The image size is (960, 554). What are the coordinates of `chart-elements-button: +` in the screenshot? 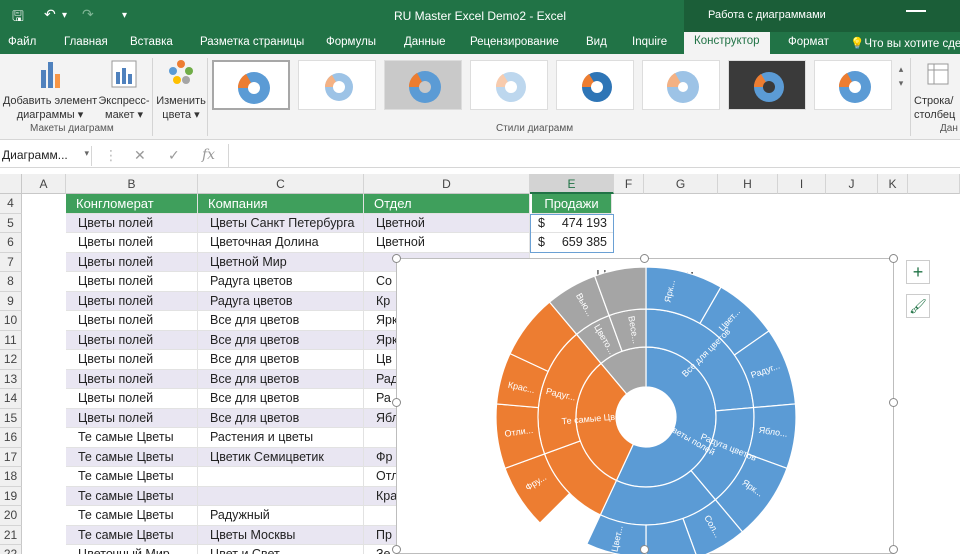 It's located at (918, 272).